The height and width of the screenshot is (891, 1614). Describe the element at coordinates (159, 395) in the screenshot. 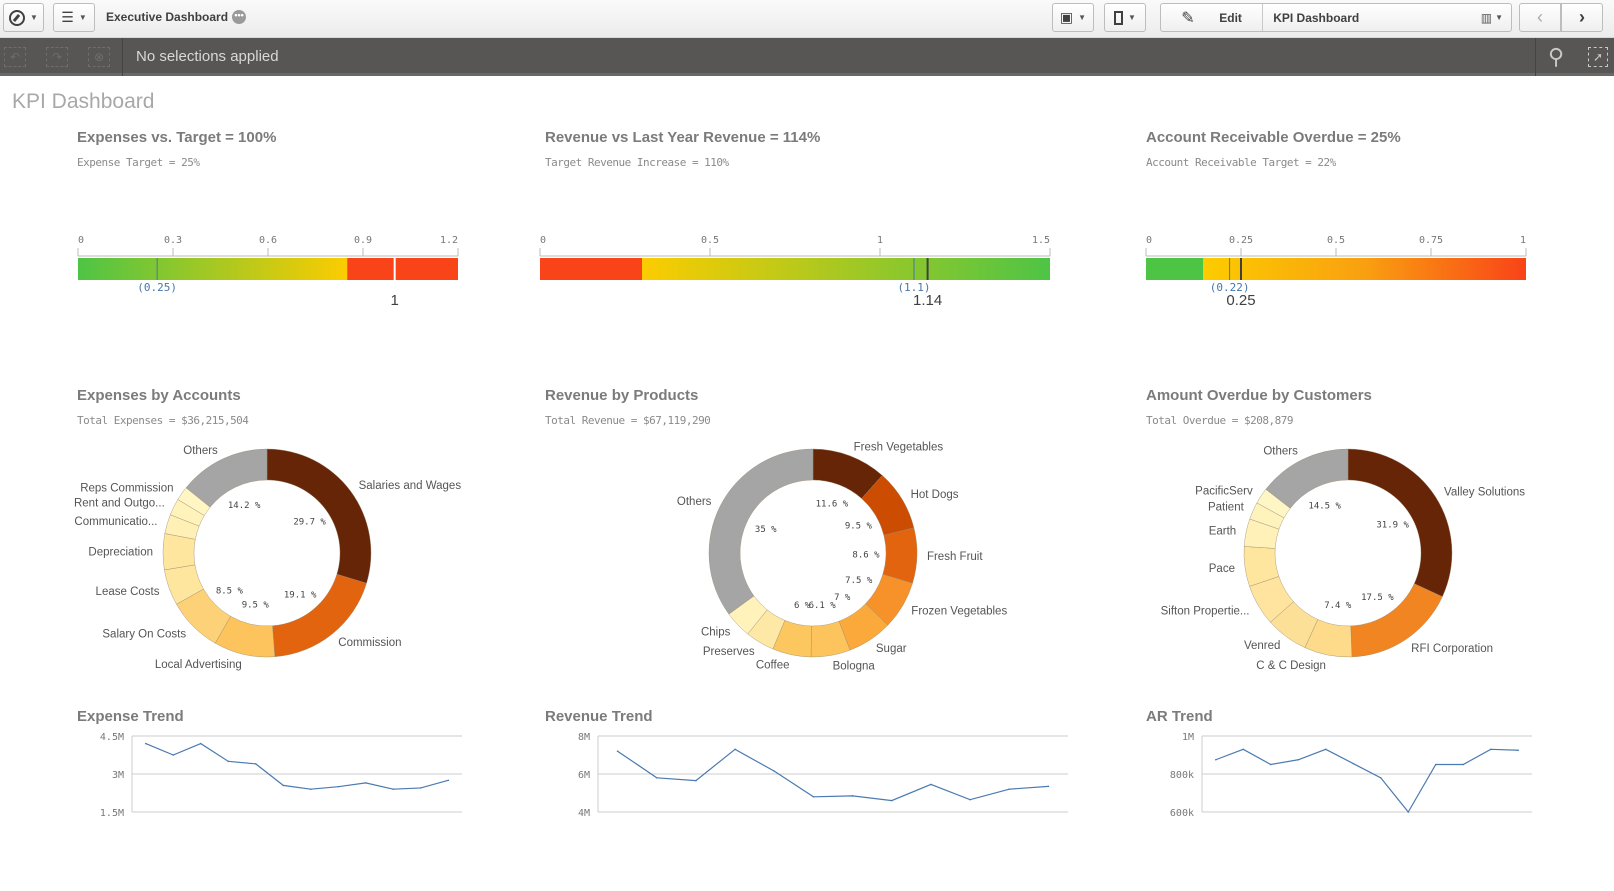

I see `chart-title: Expenses by Accounts` at that location.